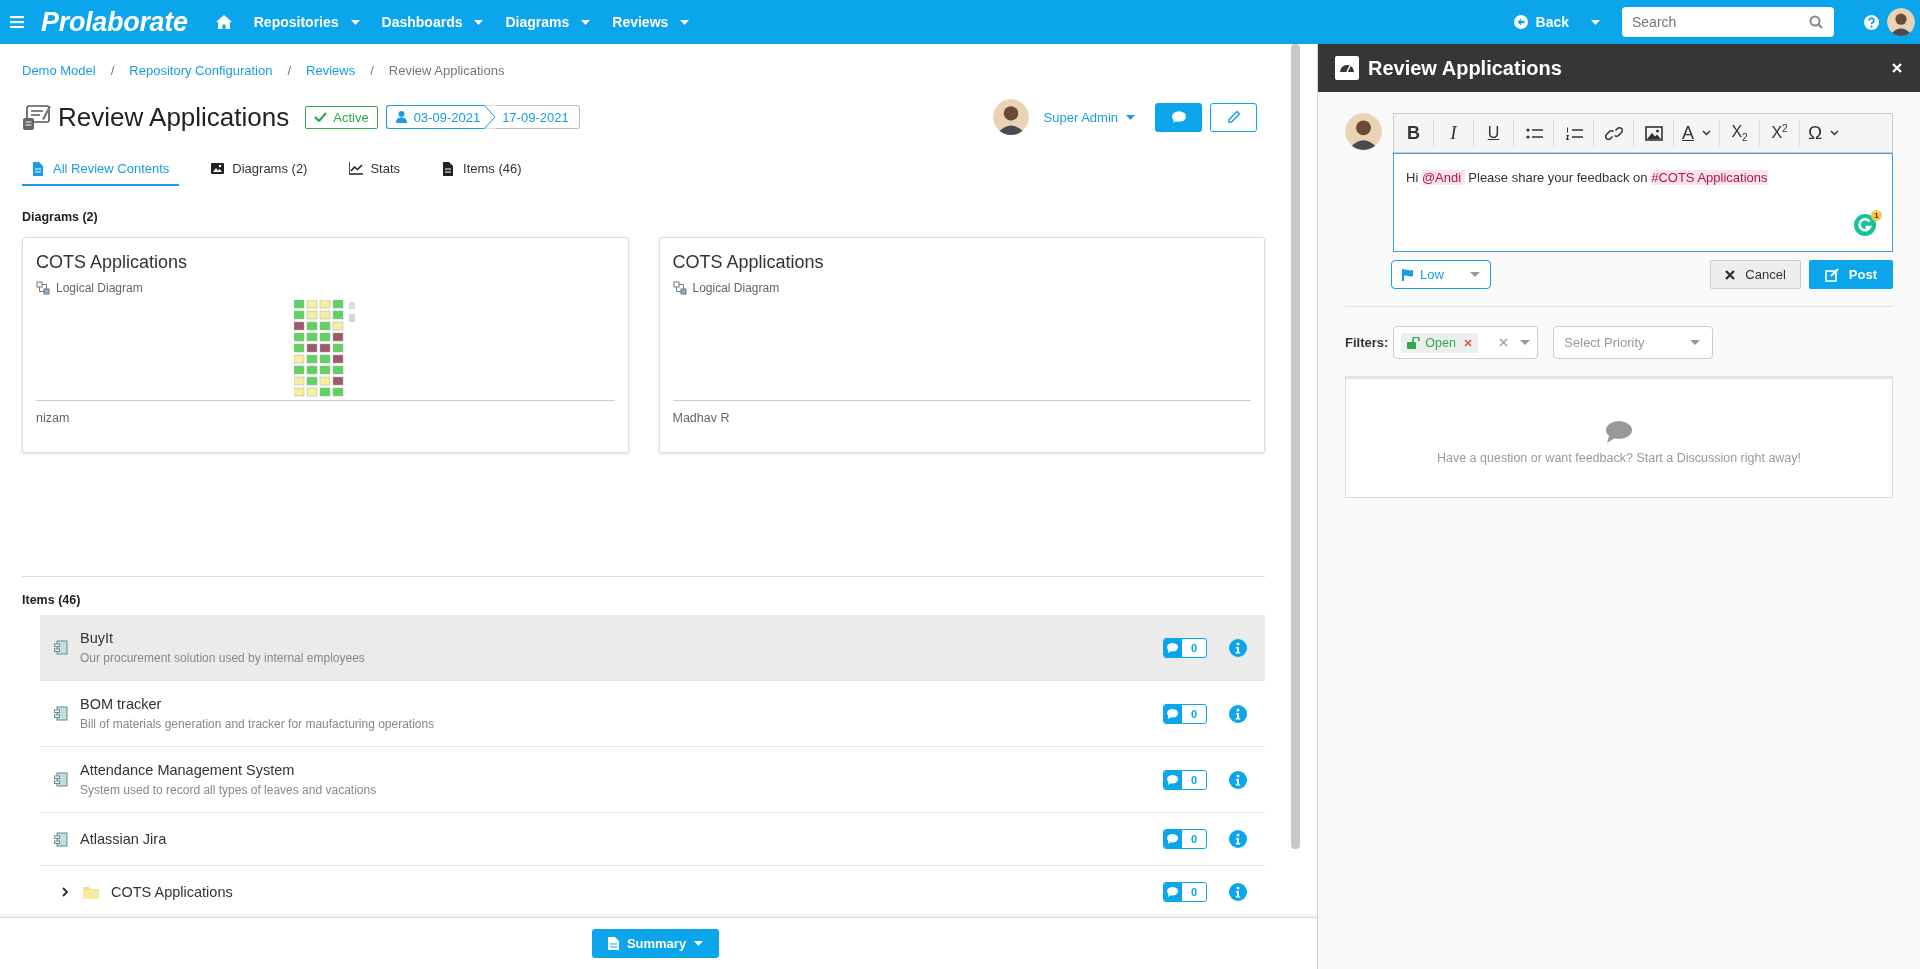  I want to click on priority-filter: Select Priority, so click(1633, 342).